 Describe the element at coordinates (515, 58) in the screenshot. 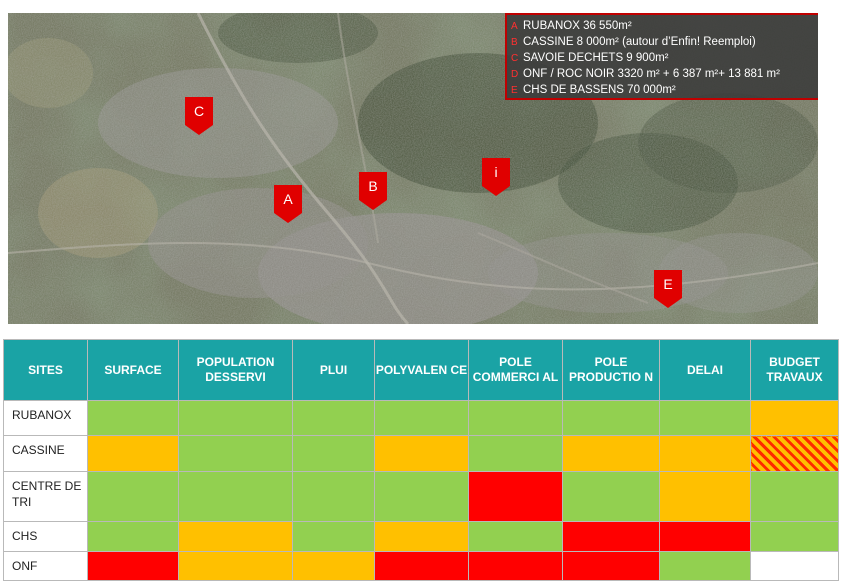

I see `legend-key: C` at that location.